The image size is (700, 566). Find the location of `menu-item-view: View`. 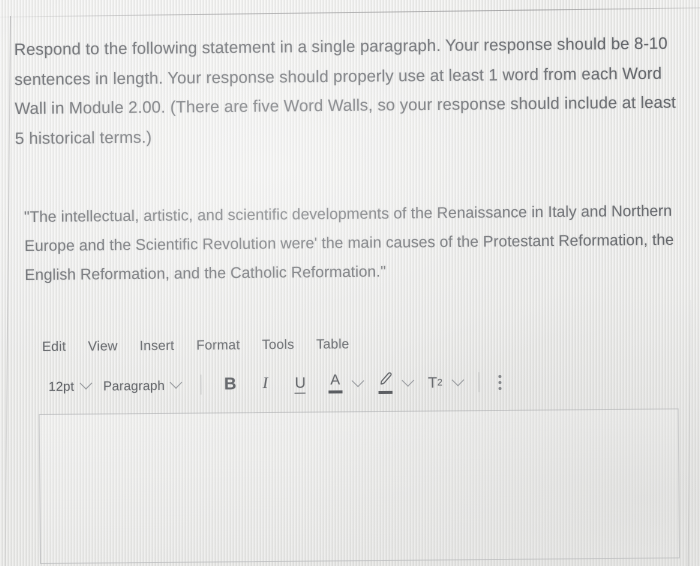

menu-item-view: View is located at coordinates (103, 345).